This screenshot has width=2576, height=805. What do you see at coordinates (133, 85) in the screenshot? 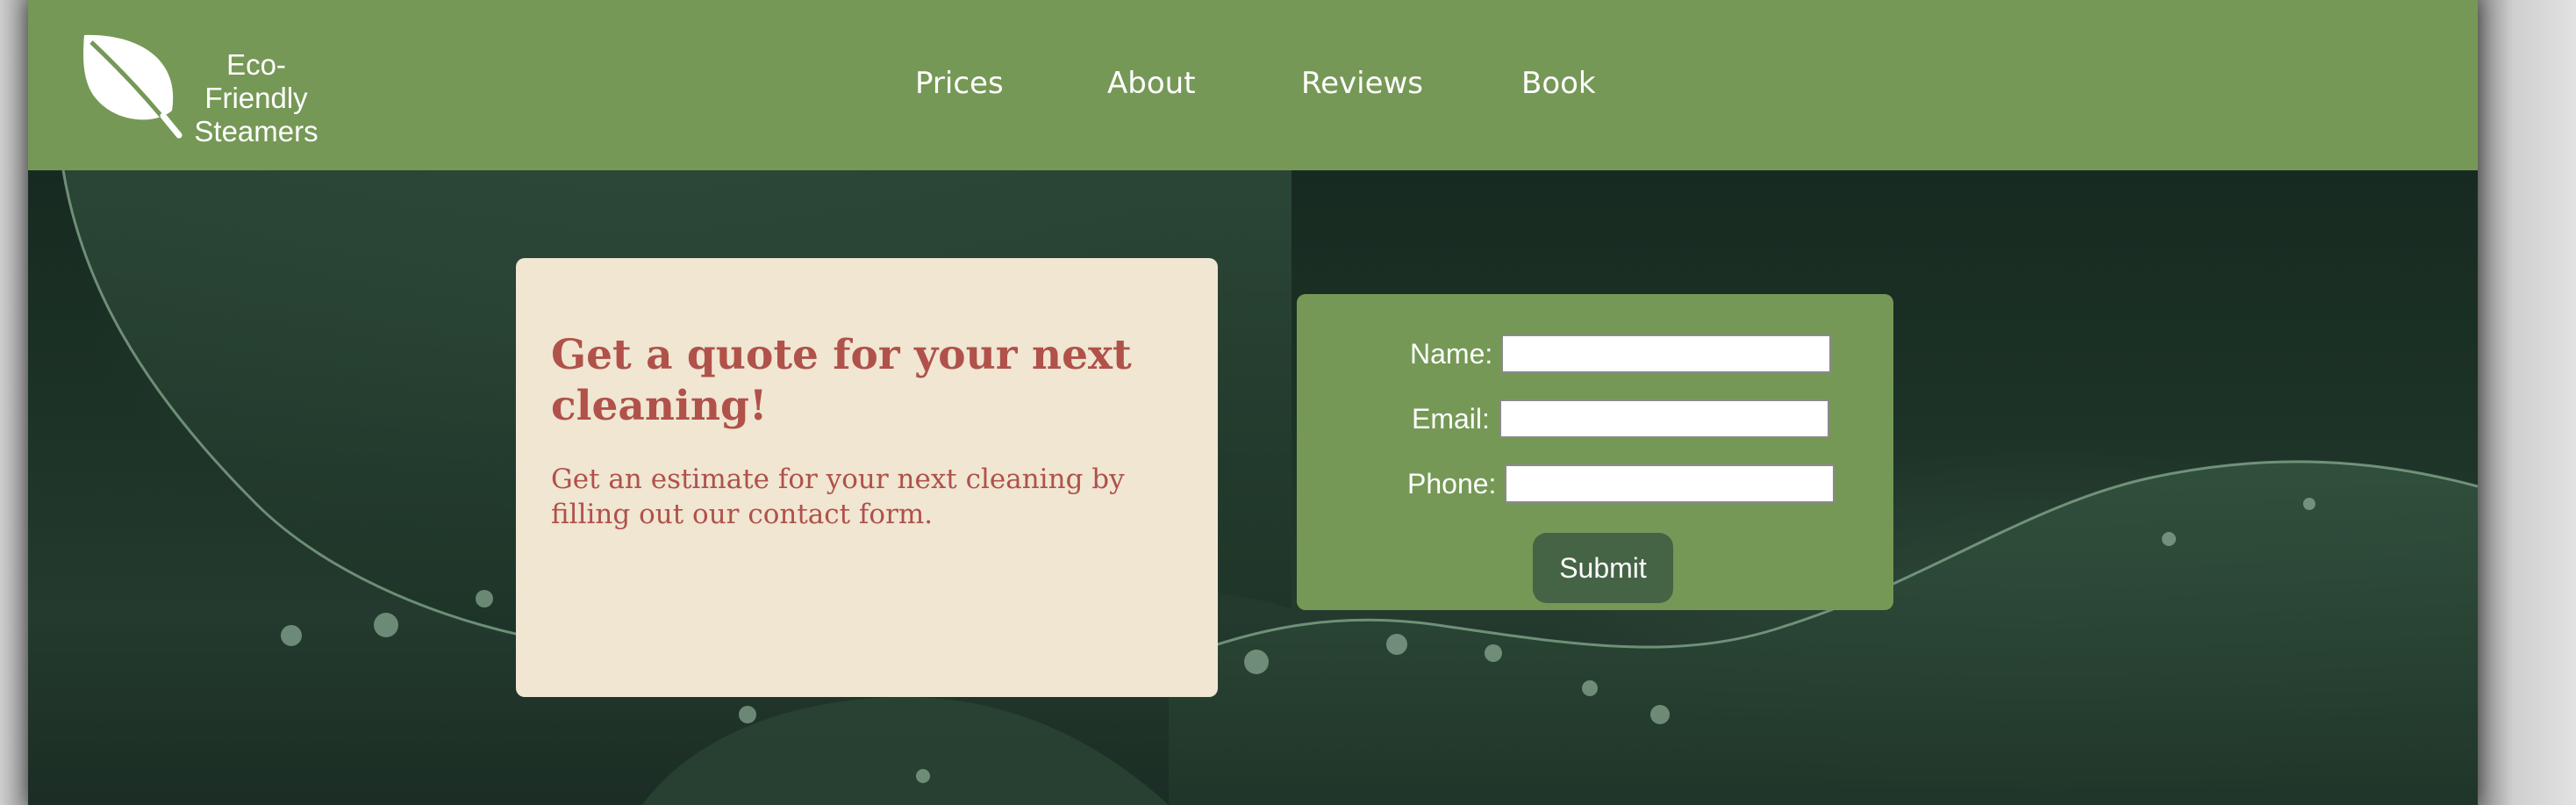
I see `leaf-icon` at bounding box center [133, 85].